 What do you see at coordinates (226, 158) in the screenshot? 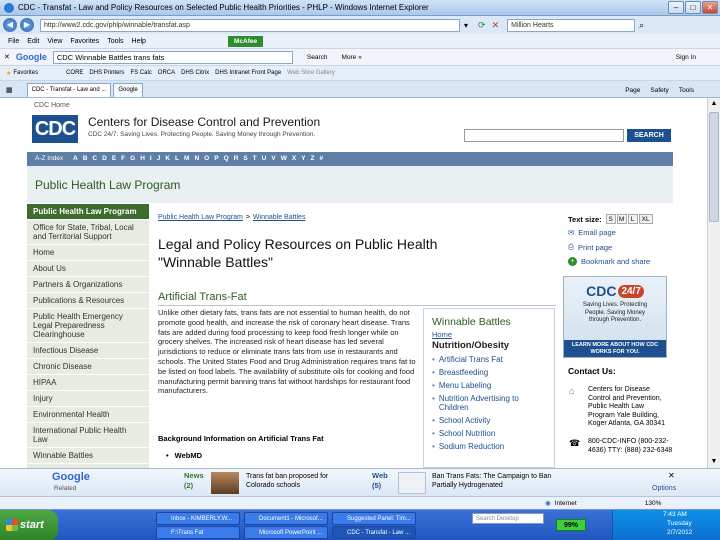
I see `az-letter-link: Q` at bounding box center [226, 158].